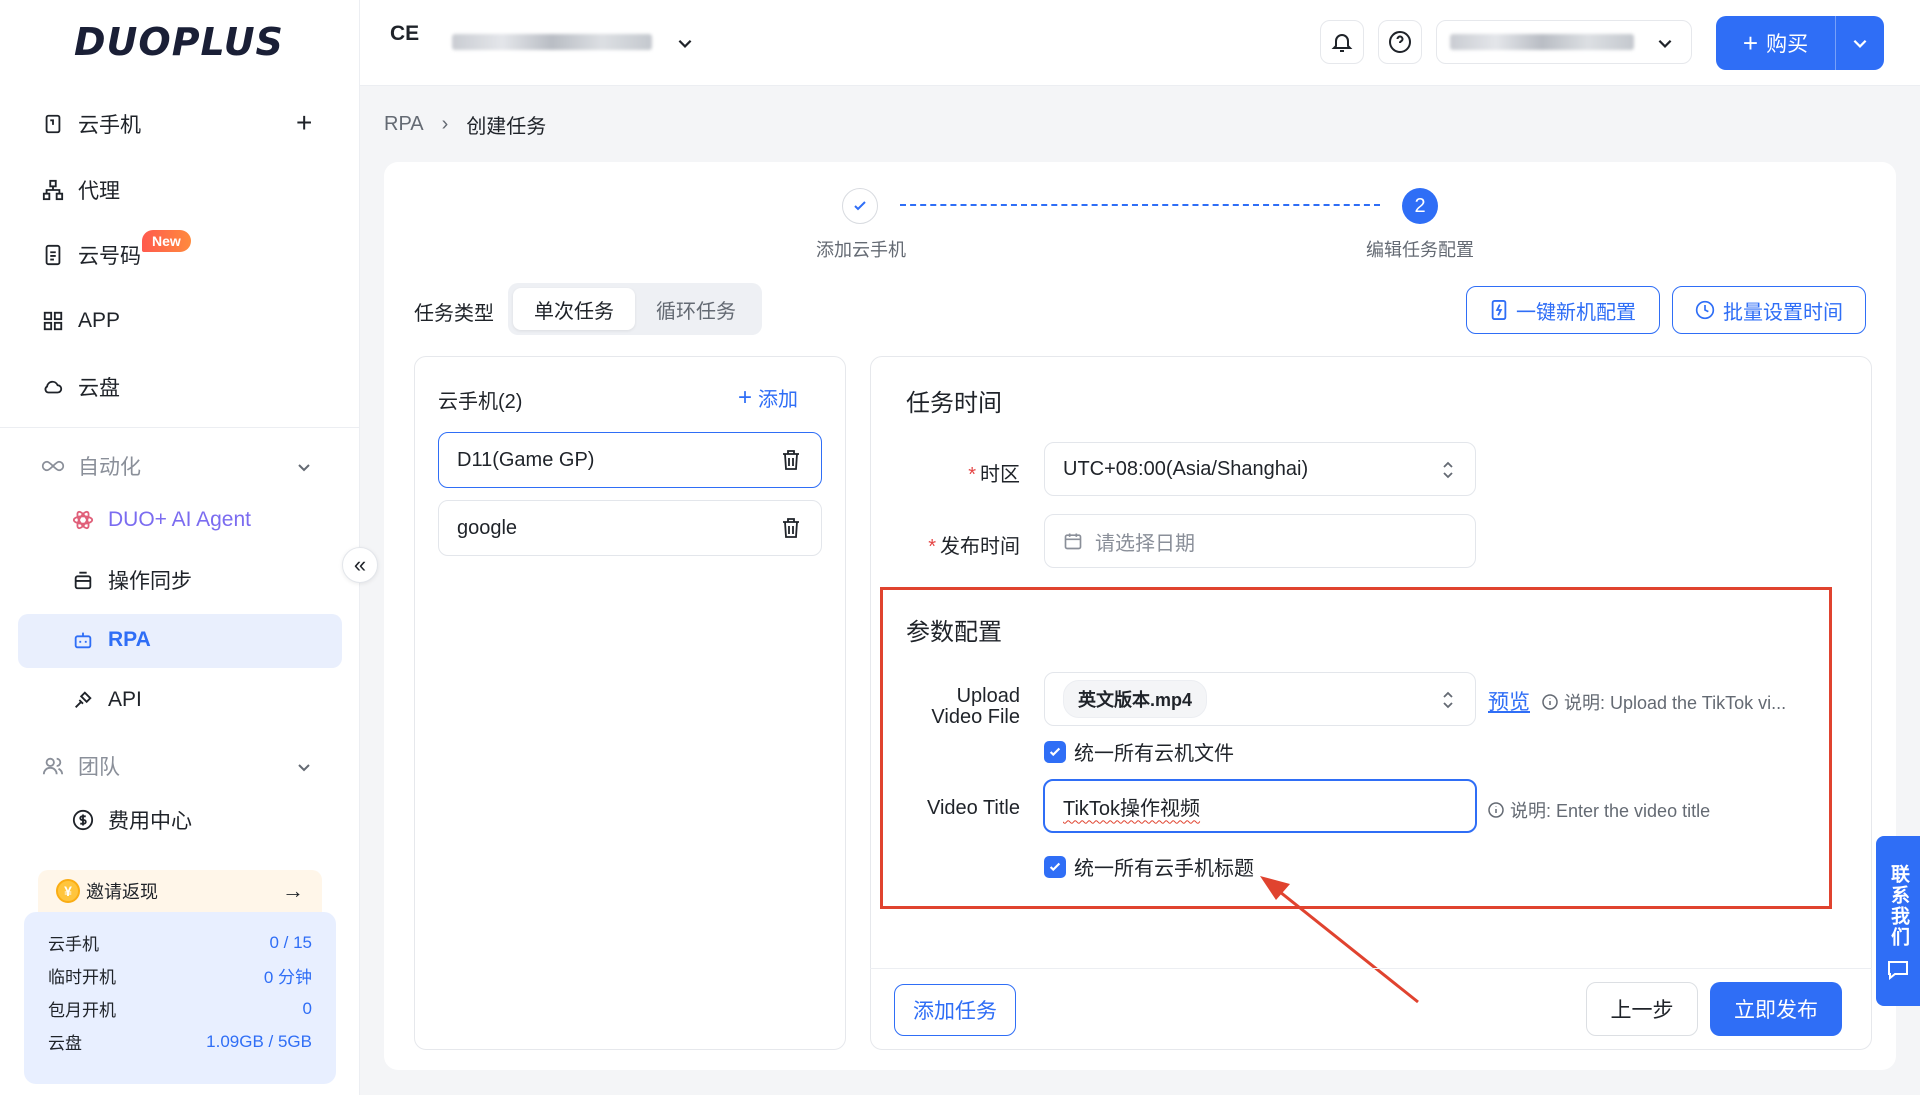 The image size is (1920, 1095). I want to click on phone-list-item: D11(Game GP), so click(630, 460).